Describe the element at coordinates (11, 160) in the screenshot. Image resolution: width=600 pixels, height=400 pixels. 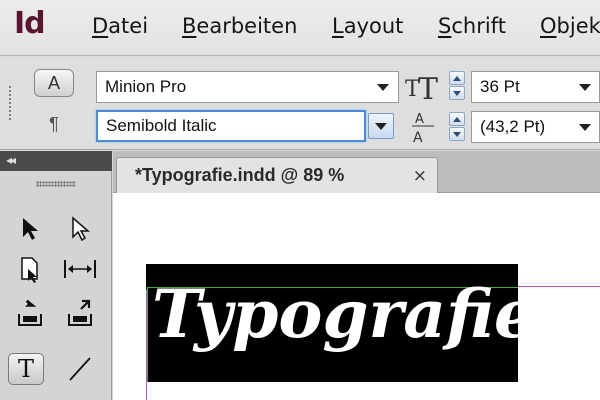
I see `collapse-icon: ◂◂` at that location.